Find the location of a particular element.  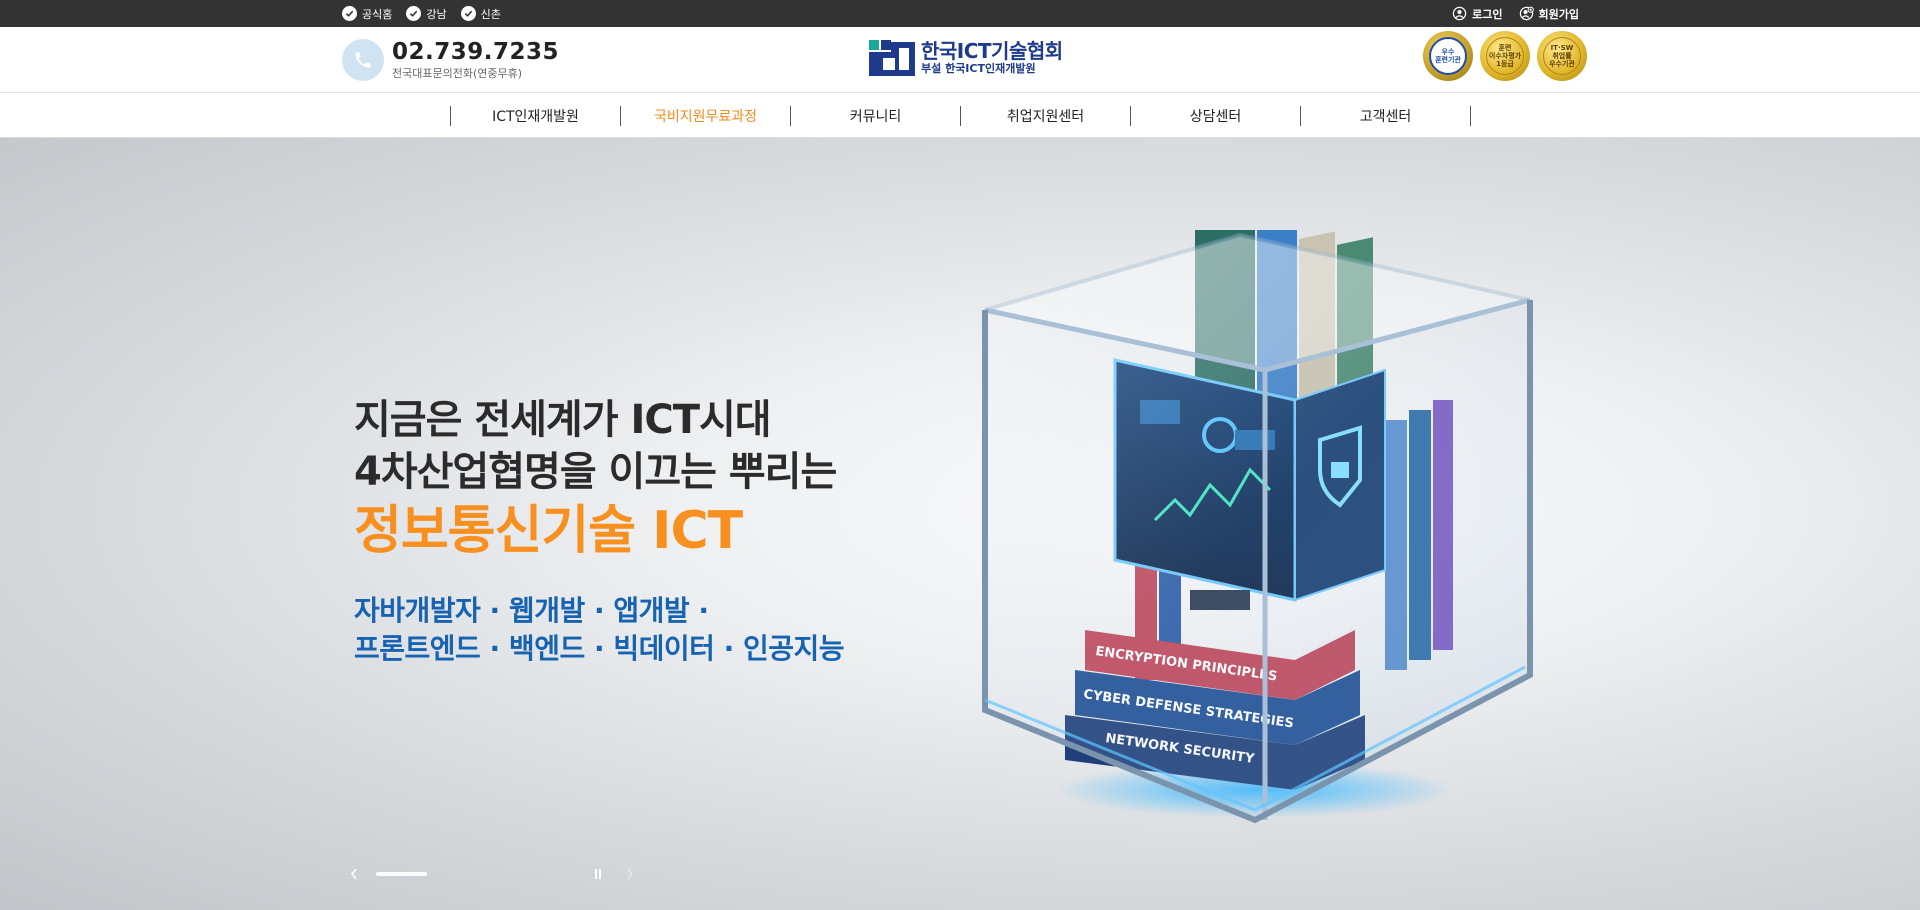

user-plus-icon is located at coordinates (1526, 13).